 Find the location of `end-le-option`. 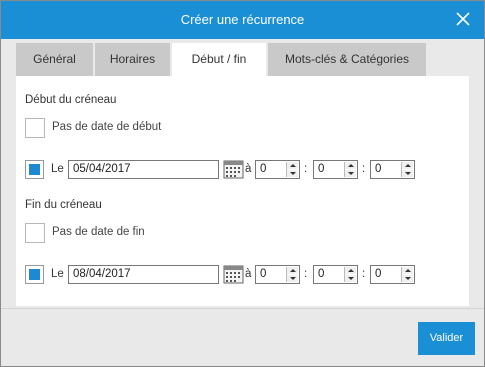

end-le-option is located at coordinates (34, 274).